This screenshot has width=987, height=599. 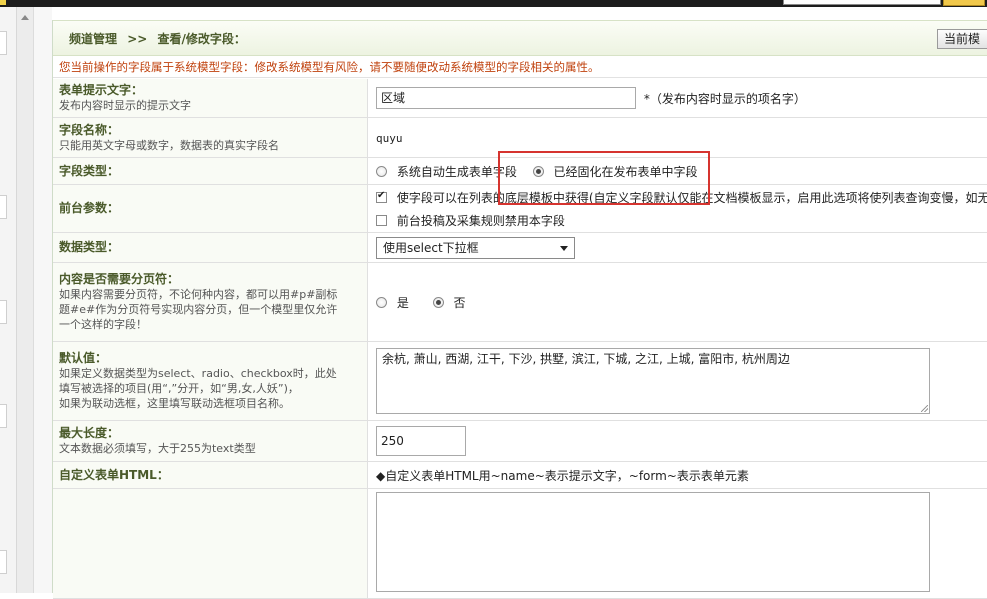 What do you see at coordinates (213, 247) in the screenshot?
I see `field-label: 数据类型：` at bounding box center [213, 247].